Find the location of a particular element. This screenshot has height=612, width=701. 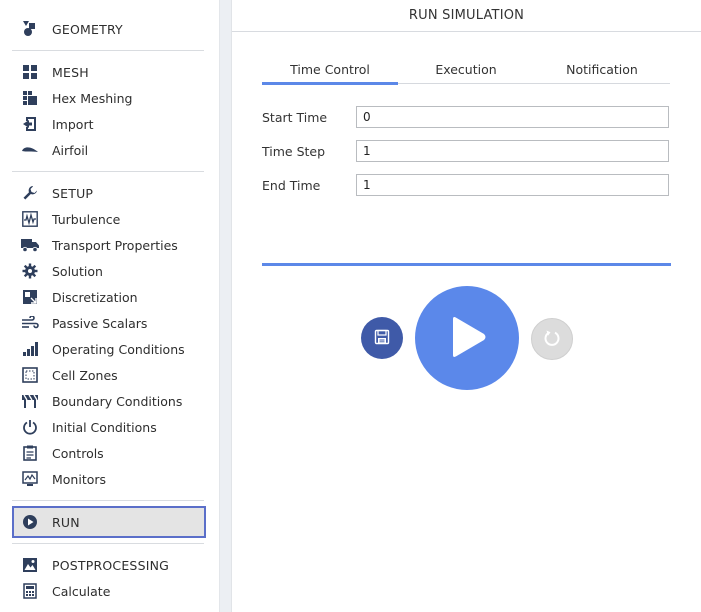

save-button is located at coordinates (382, 338).